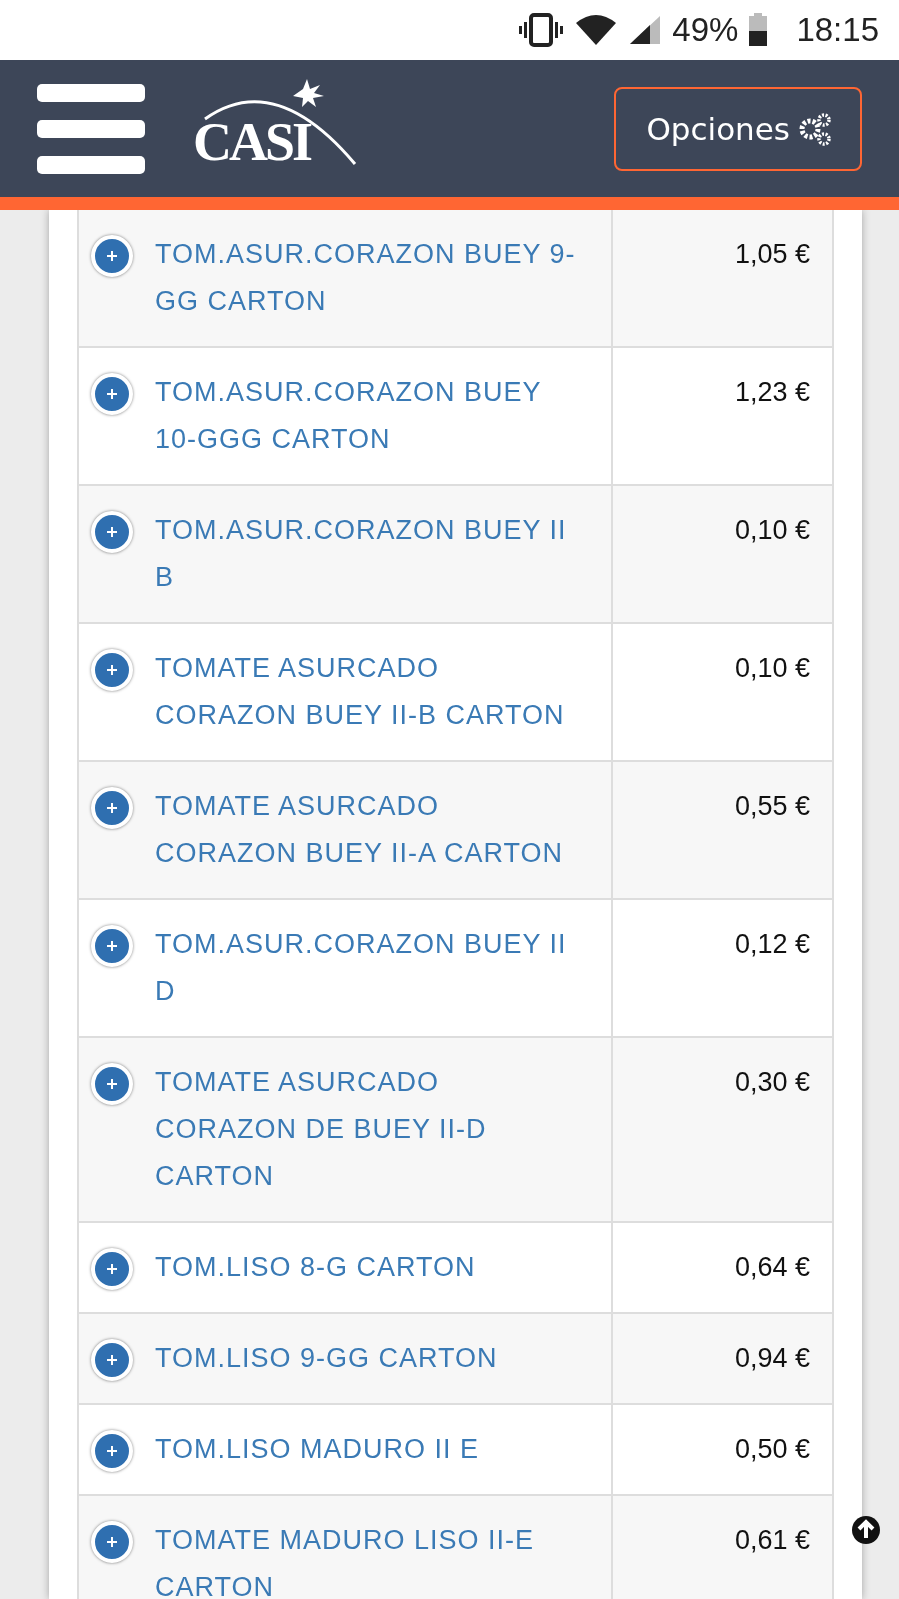  I want to click on product-name: TOM.ASUR.CORAZON BUEY 10-GGG CARTON, so click(349, 416).